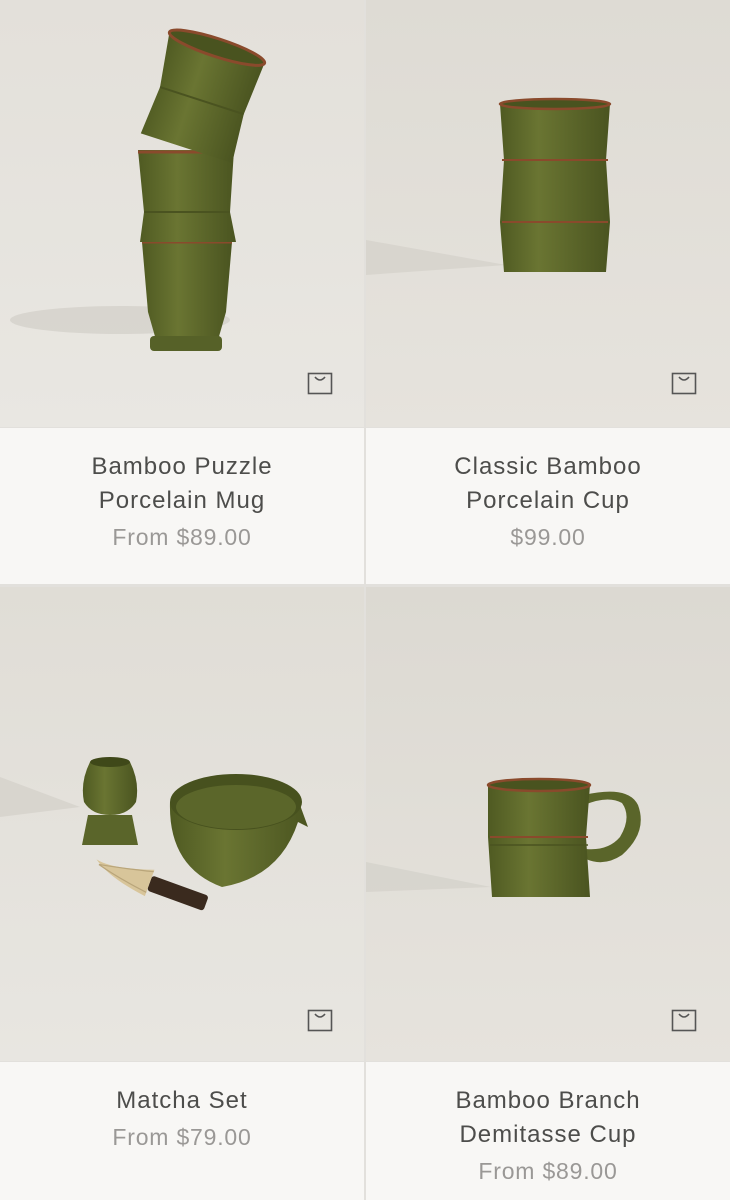  Describe the element at coordinates (548, 467) in the screenshot. I see `product-title-line: Classic Bamboo` at that location.